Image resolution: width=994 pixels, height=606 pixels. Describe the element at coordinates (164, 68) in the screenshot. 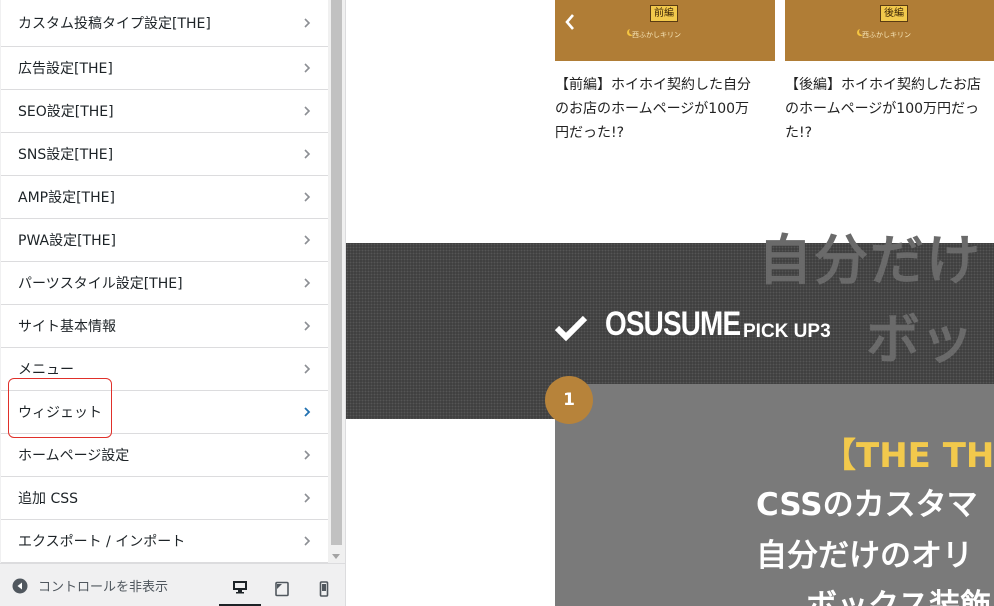

I see `menu-item-ads: 広告設定[THE]` at that location.